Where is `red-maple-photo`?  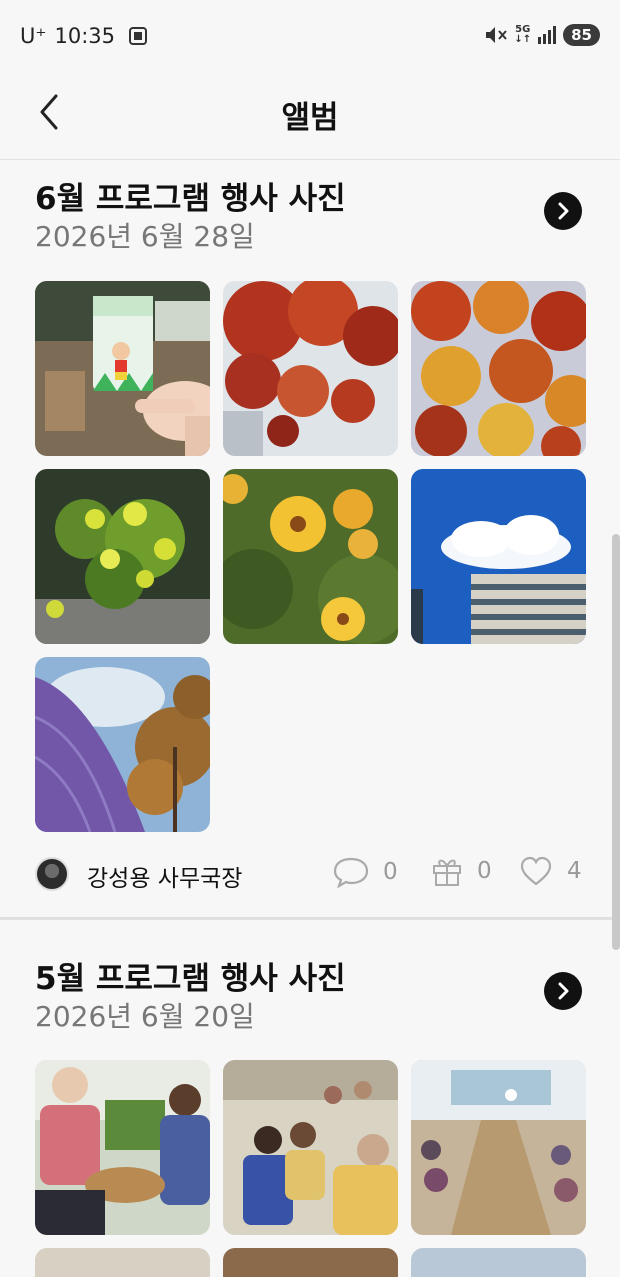
red-maple-photo is located at coordinates (310, 368).